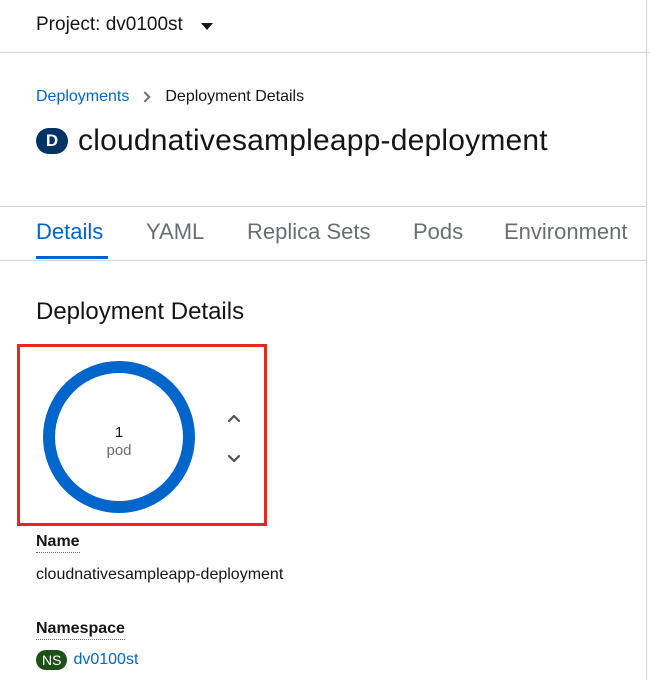 This screenshot has width=650, height=680. I want to click on page-title: D cloudnativesampleapp-deployment, so click(292, 141).